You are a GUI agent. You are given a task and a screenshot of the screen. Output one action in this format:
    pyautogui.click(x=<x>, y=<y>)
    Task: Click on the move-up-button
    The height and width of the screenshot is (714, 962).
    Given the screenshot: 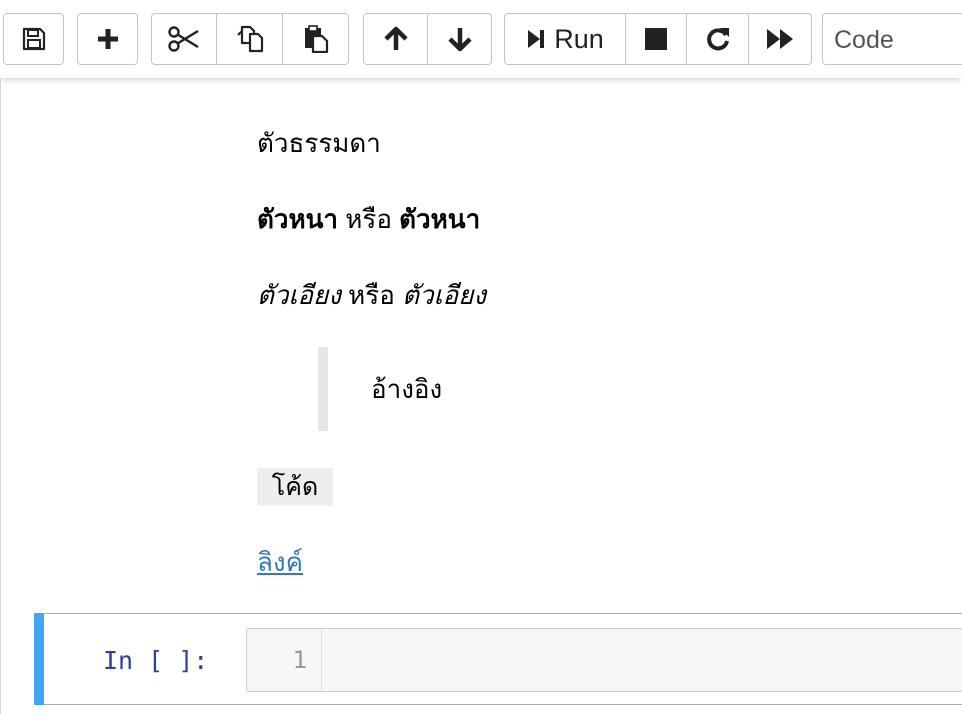 What is the action you would take?
    pyautogui.click(x=395, y=39)
    